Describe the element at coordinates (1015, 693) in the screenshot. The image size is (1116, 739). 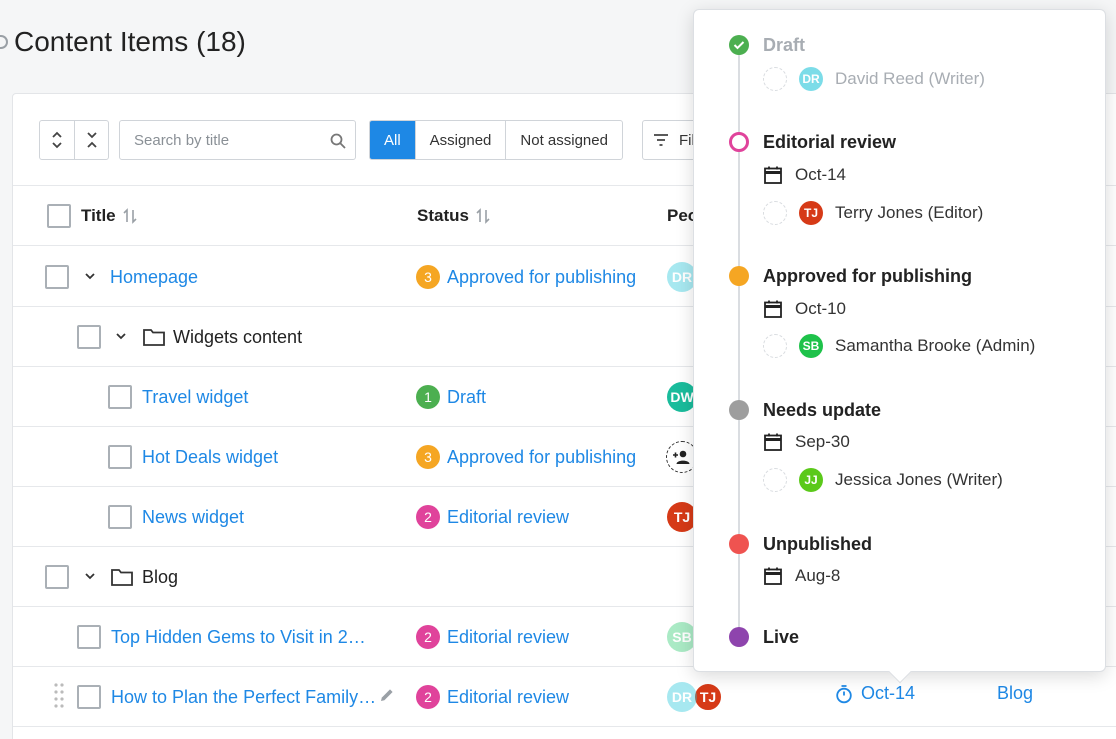
I see `folder-link: Blog` at that location.